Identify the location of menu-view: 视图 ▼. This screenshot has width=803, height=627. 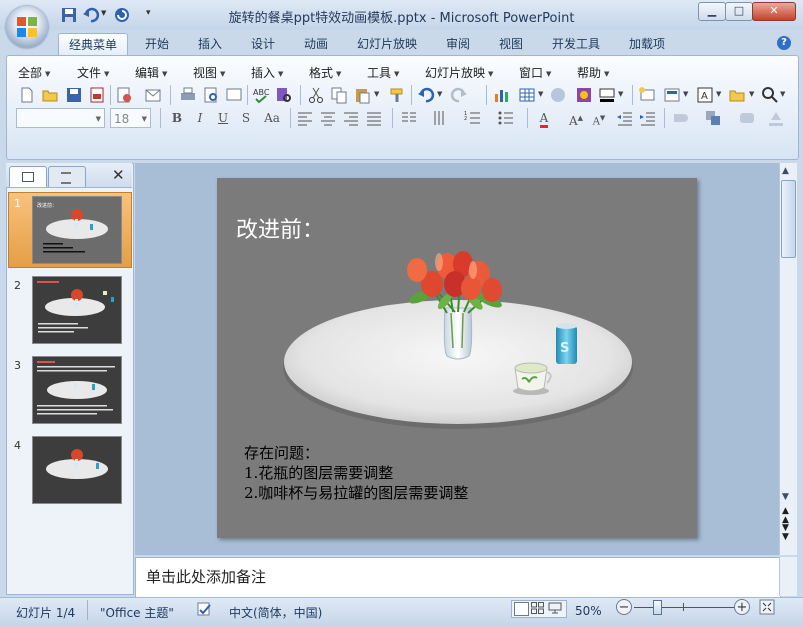
(209, 72).